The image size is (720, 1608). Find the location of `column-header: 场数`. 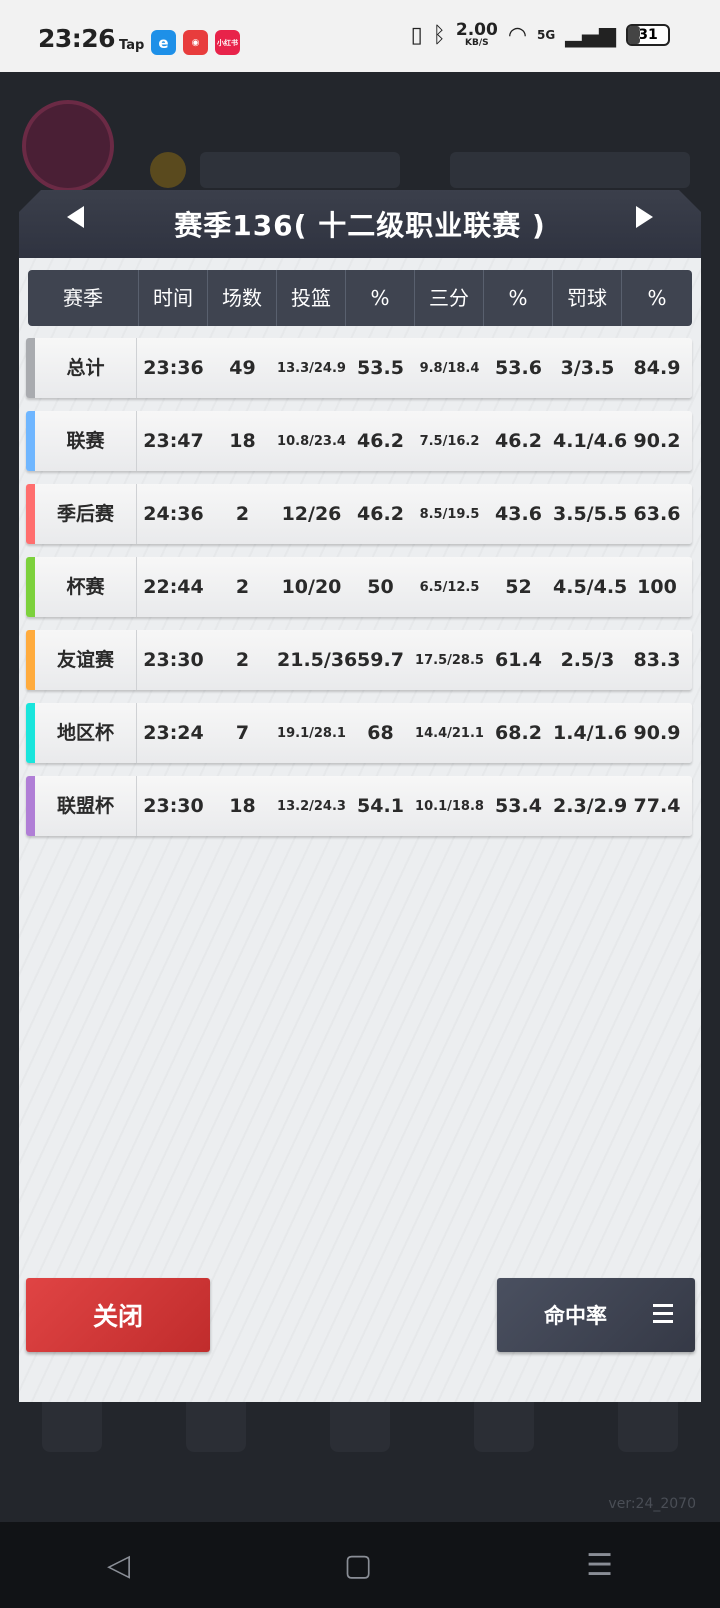

column-header: 场数 is located at coordinates (242, 298).